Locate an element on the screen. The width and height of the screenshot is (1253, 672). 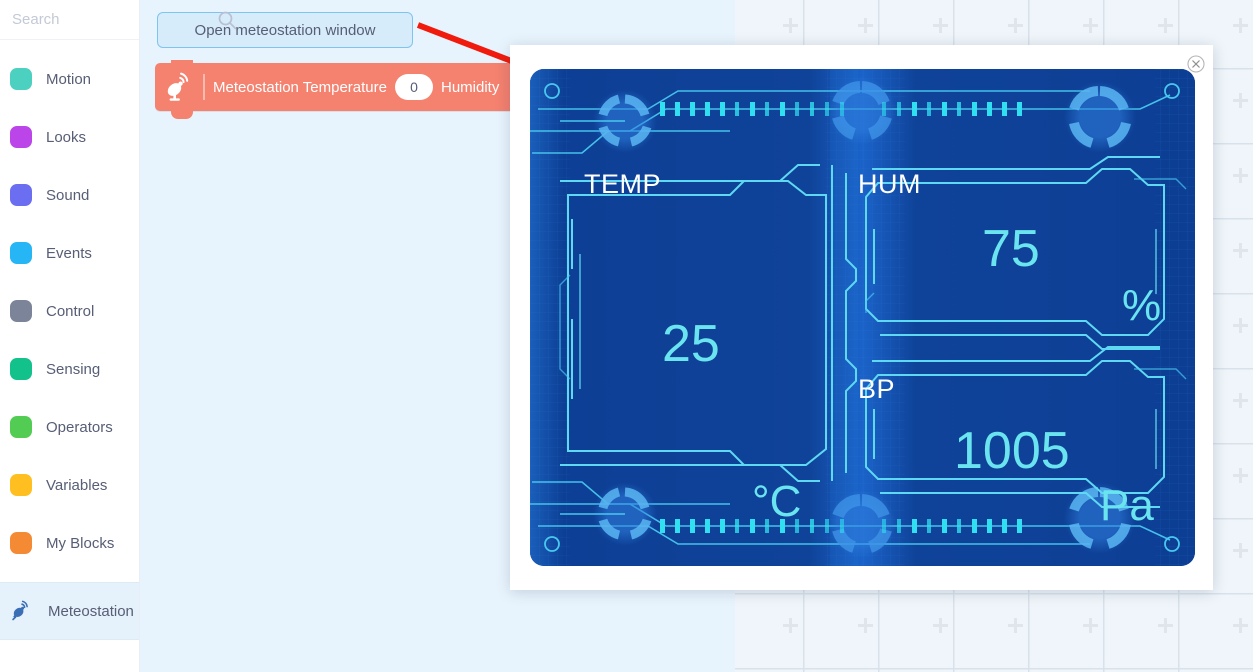
sidebar-item-label: Motion is located at coordinates (69, 79).